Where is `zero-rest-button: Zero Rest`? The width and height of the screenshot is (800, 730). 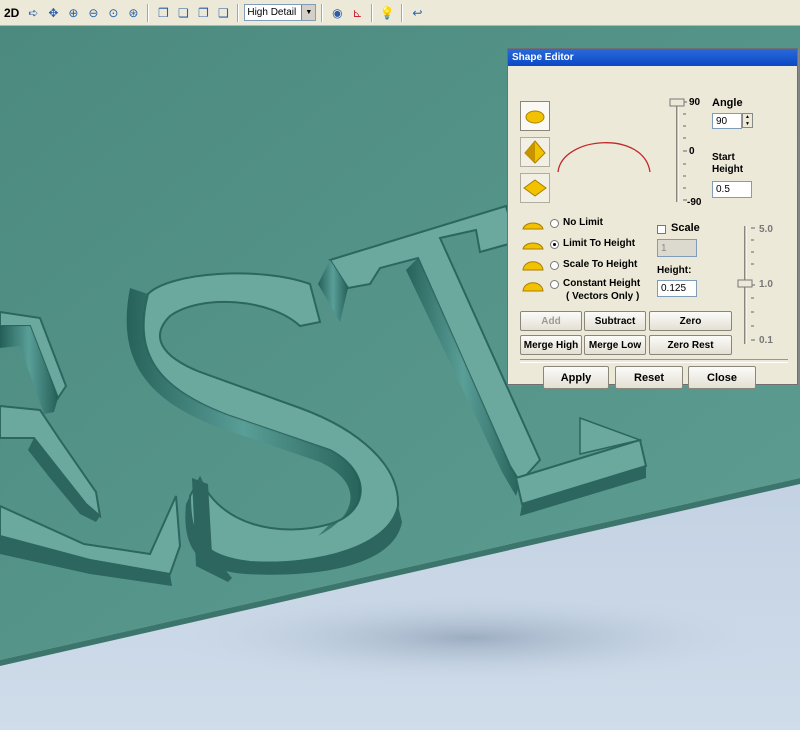 zero-rest-button: Zero Rest is located at coordinates (690, 345).